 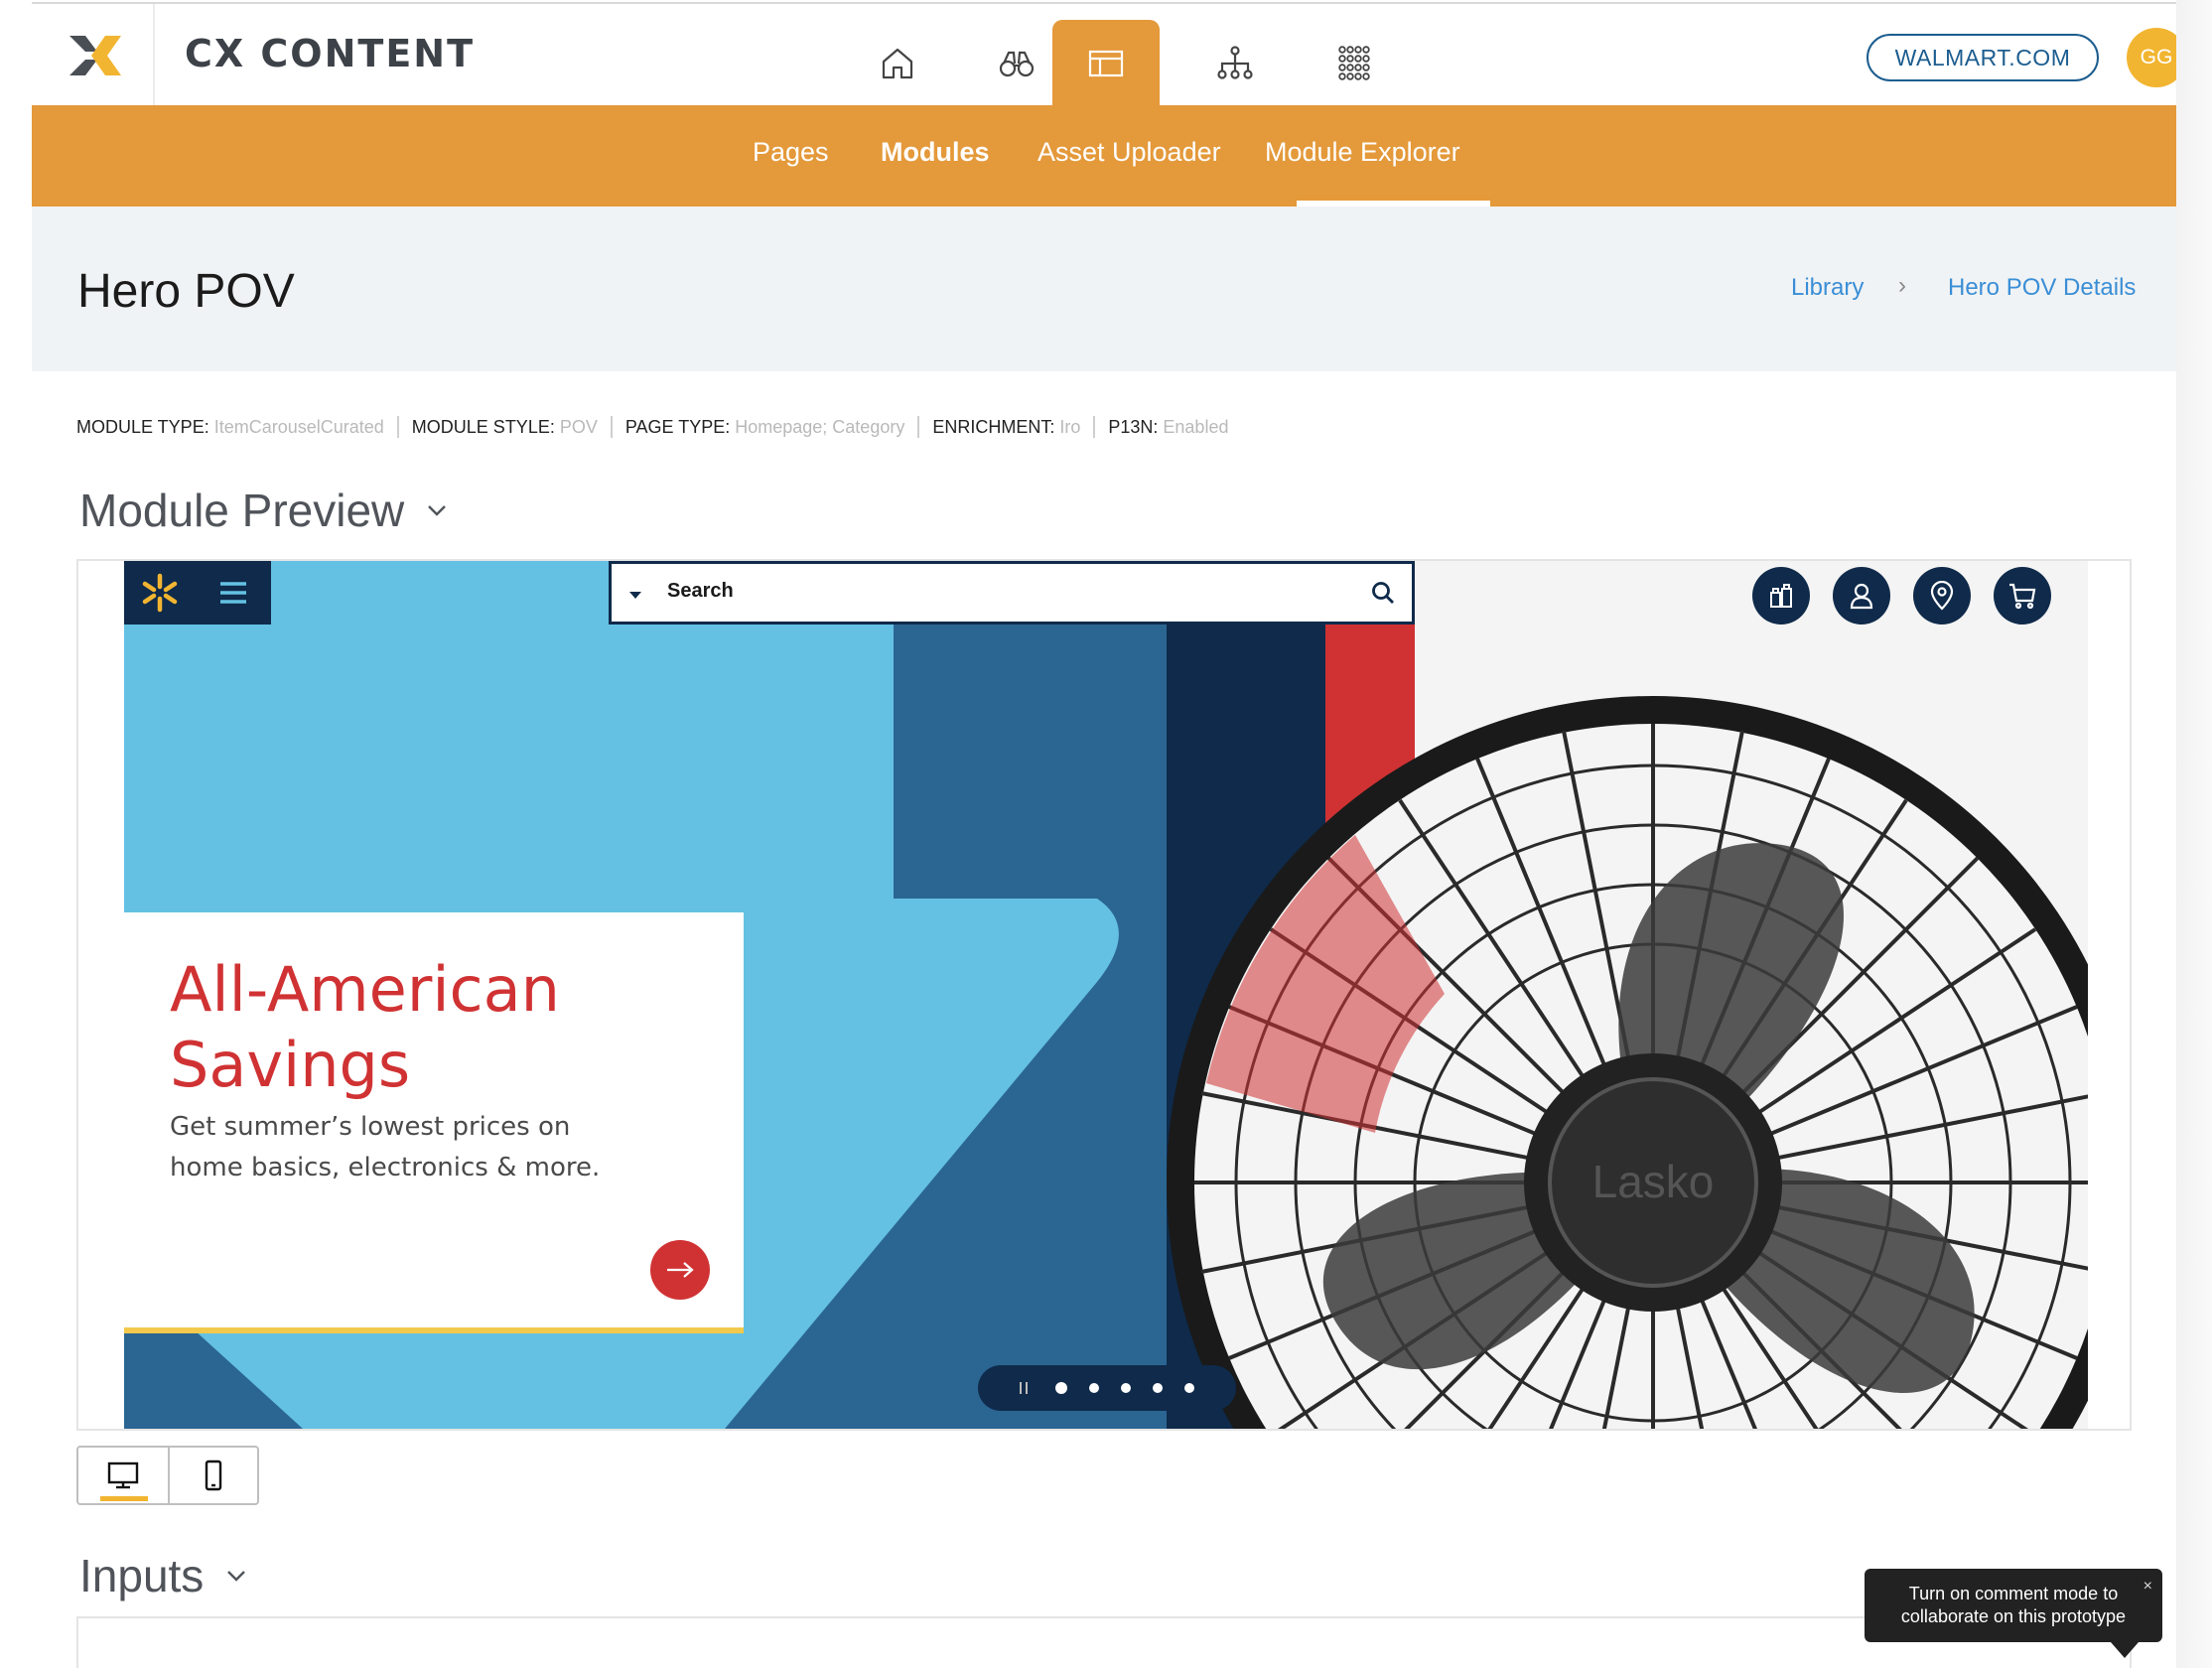 I want to click on location-pin-icon, so click(x=1942, y=596).